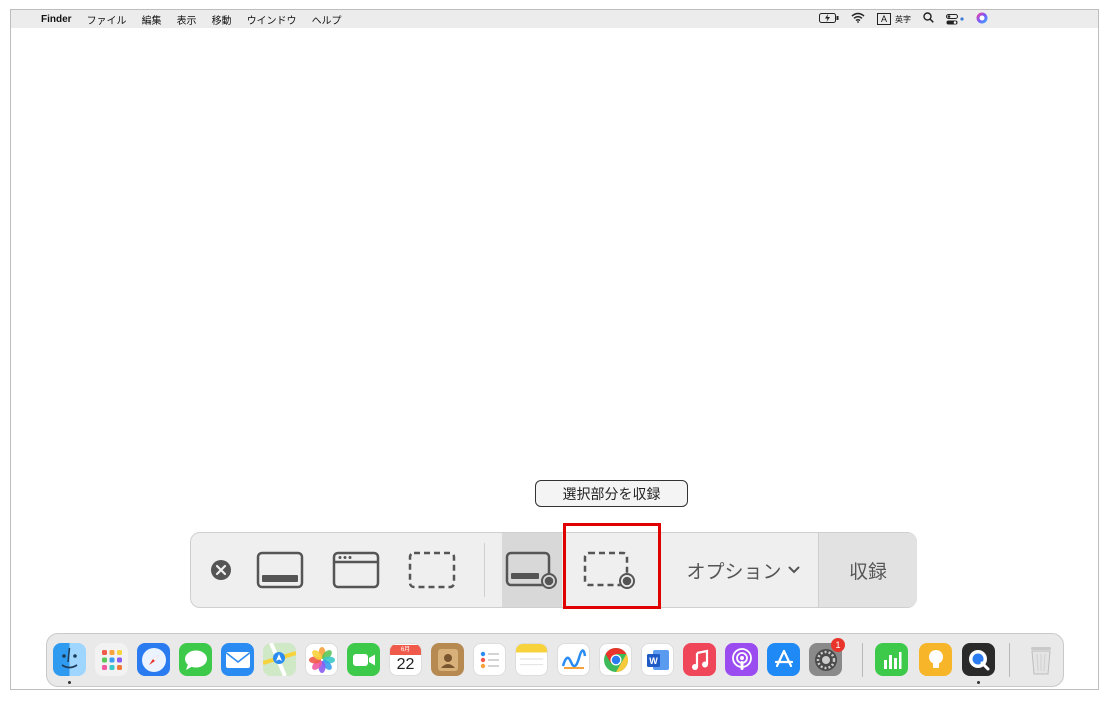 This screenshot has height=701, width=1108. Describe the element at coordinates (893, 19) in the screenshot. I see `input-source-menu: A 英字` at that location.